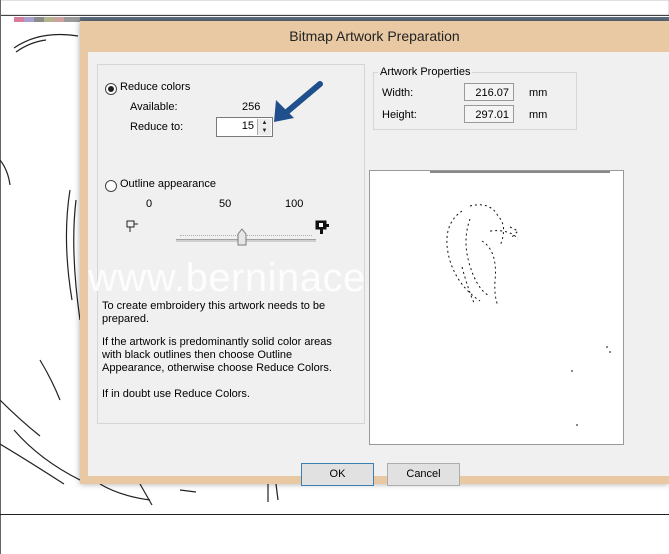 The width and height of the screenshot is (669, 554). I want to click on dialog-title: Bitmap Artwork Preparation, so click(374, 36).